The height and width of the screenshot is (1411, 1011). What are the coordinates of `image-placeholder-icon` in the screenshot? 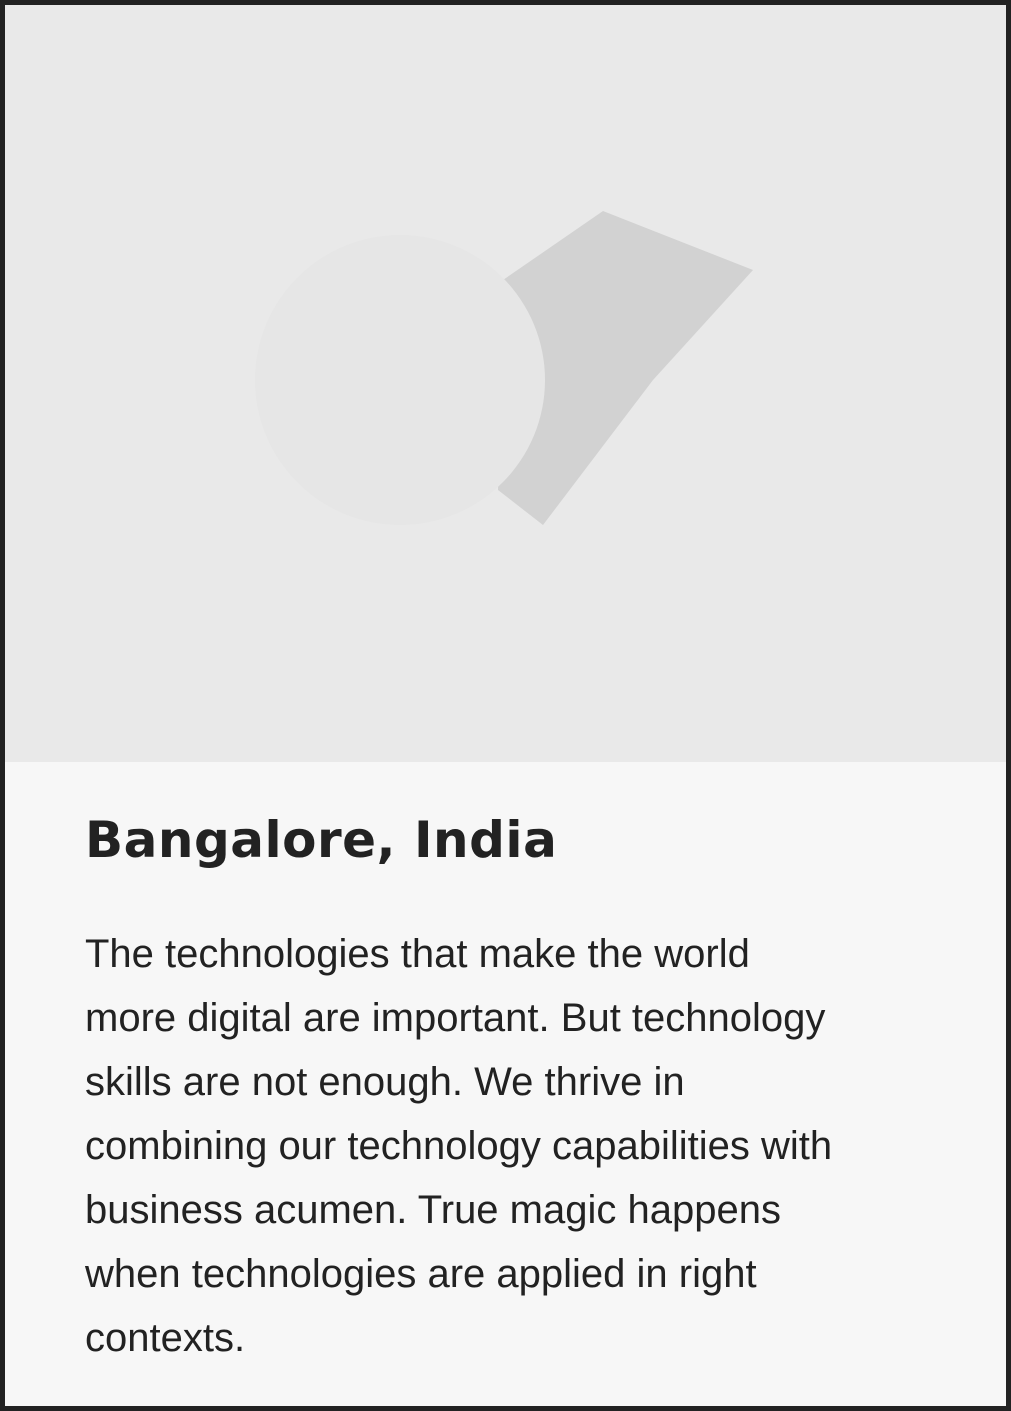 It's located at (504, 368).